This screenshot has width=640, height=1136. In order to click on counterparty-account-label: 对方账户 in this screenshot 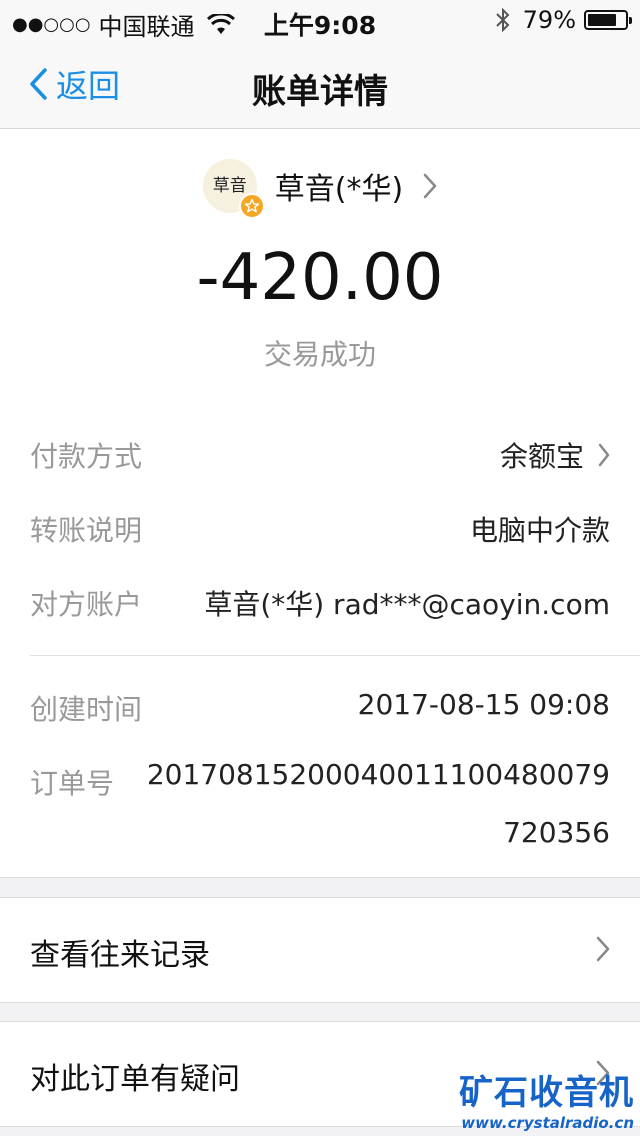, I will do `click(86, 604)`.